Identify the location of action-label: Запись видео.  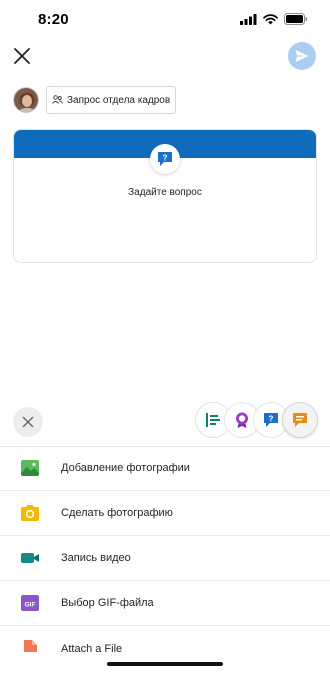
(96, 558).